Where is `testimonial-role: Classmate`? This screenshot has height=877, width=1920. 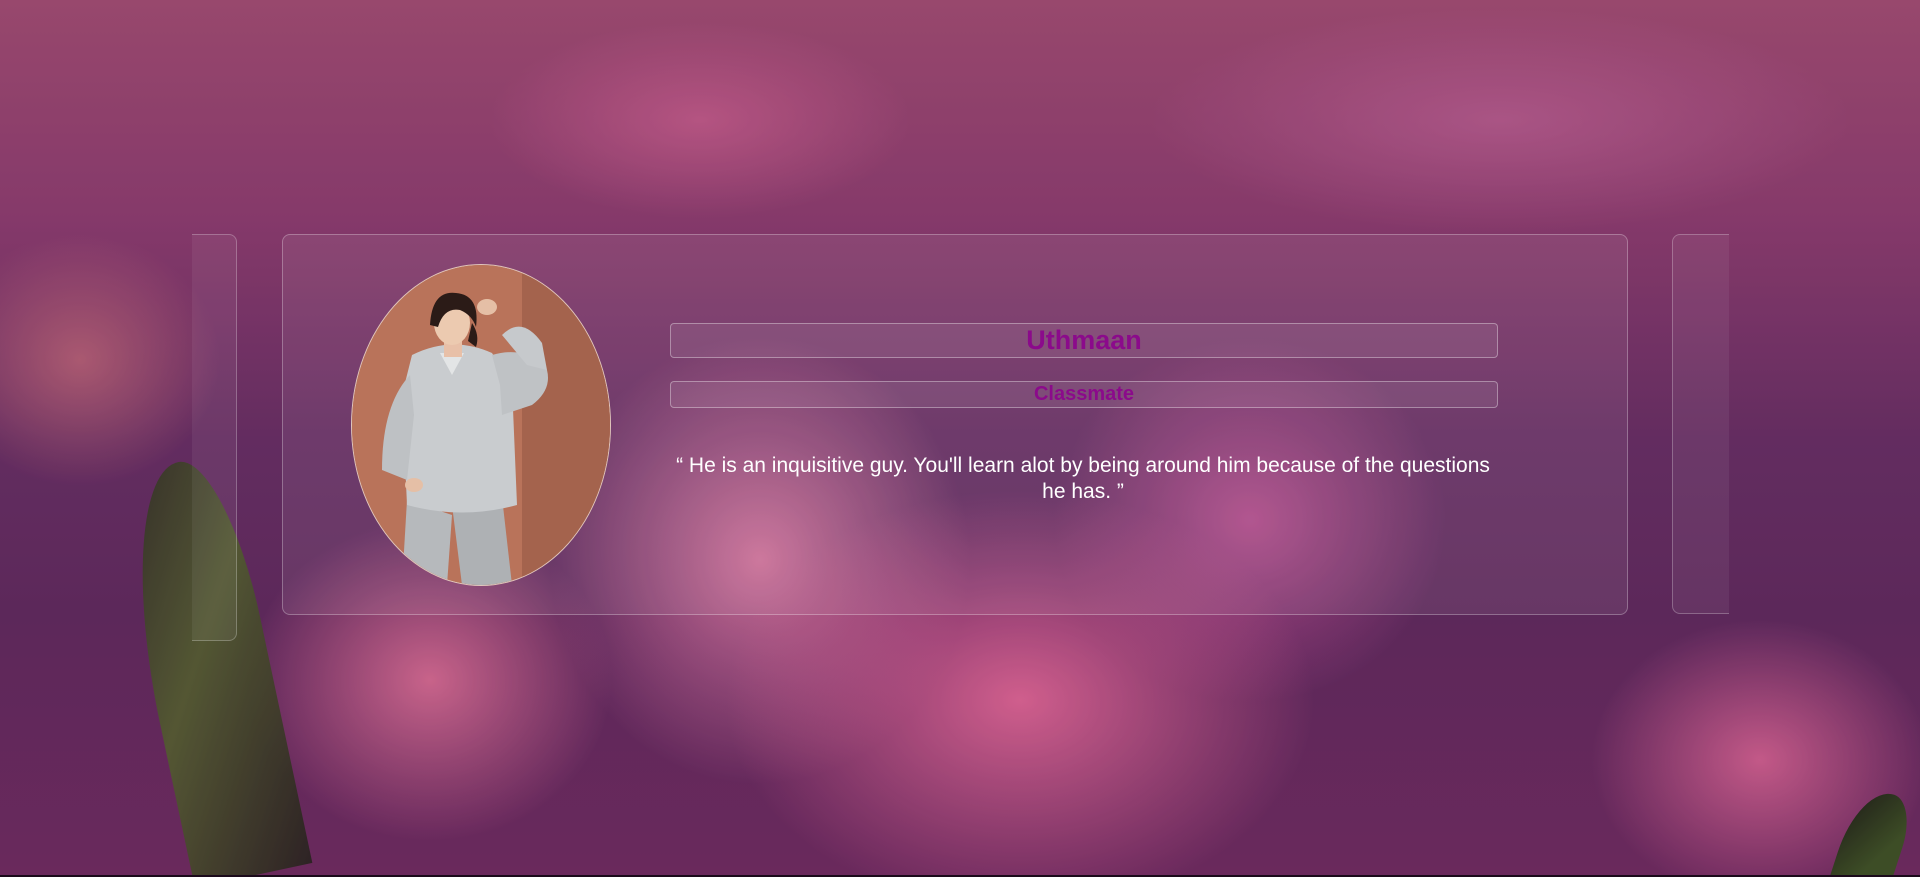 testimonial-role: Classmate is located at coordinates (1084, 394).